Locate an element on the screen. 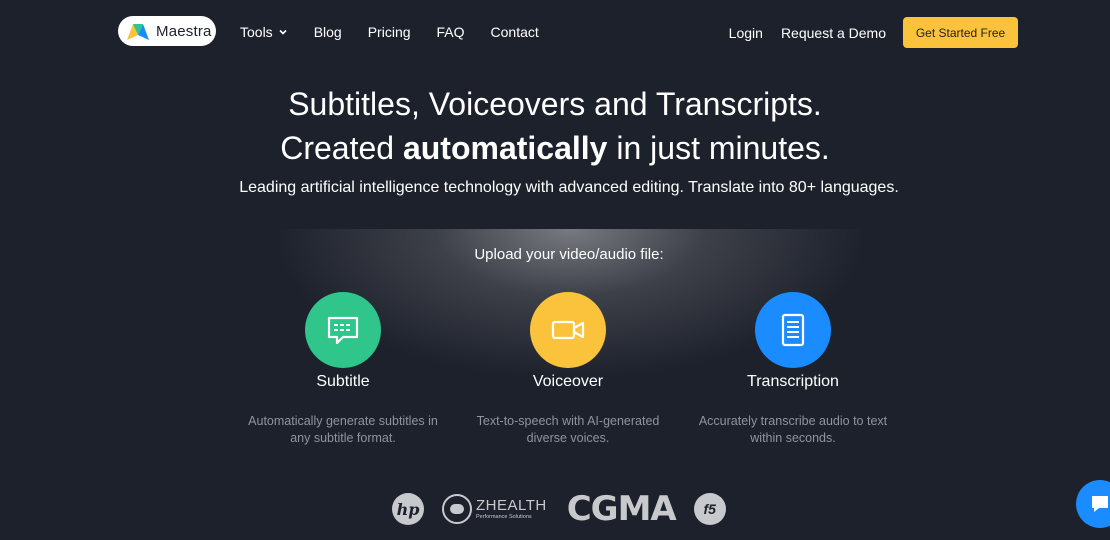 Image resolution: width=1110 pixels, height=540 pixels. maestra-logo-icon is located at coordinates (138, 32).